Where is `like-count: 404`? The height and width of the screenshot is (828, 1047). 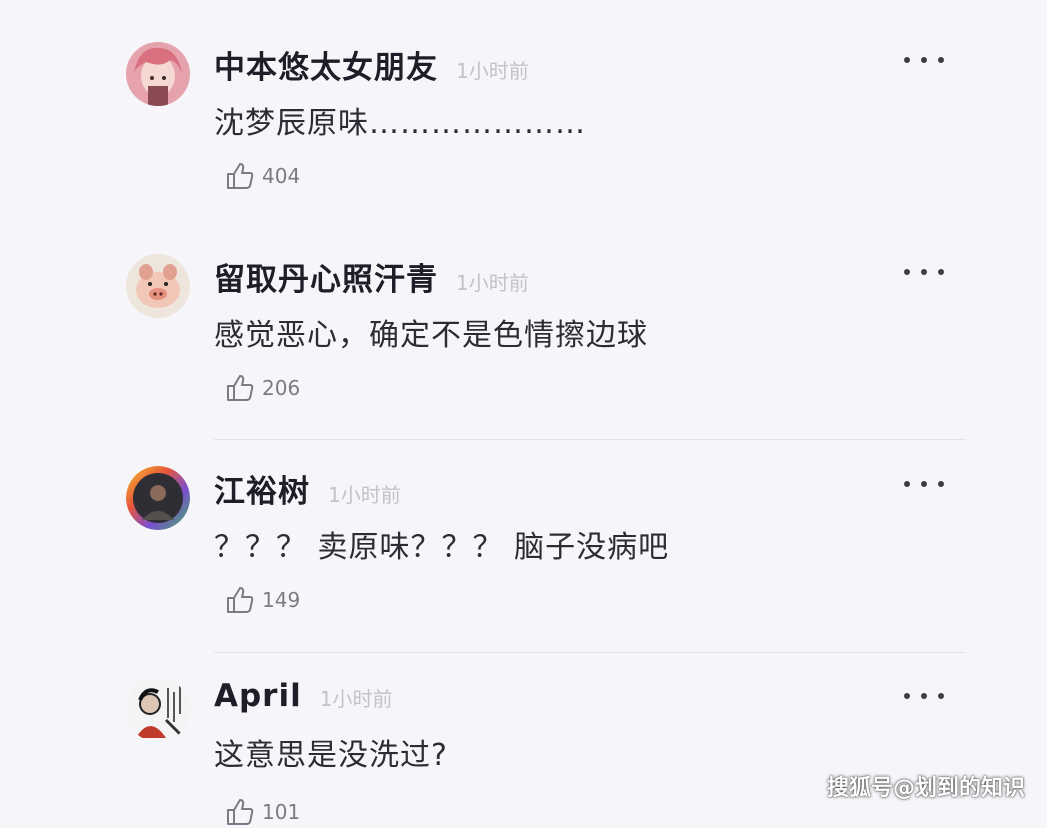
like-count: 404 is located at coordinates (281, 176).